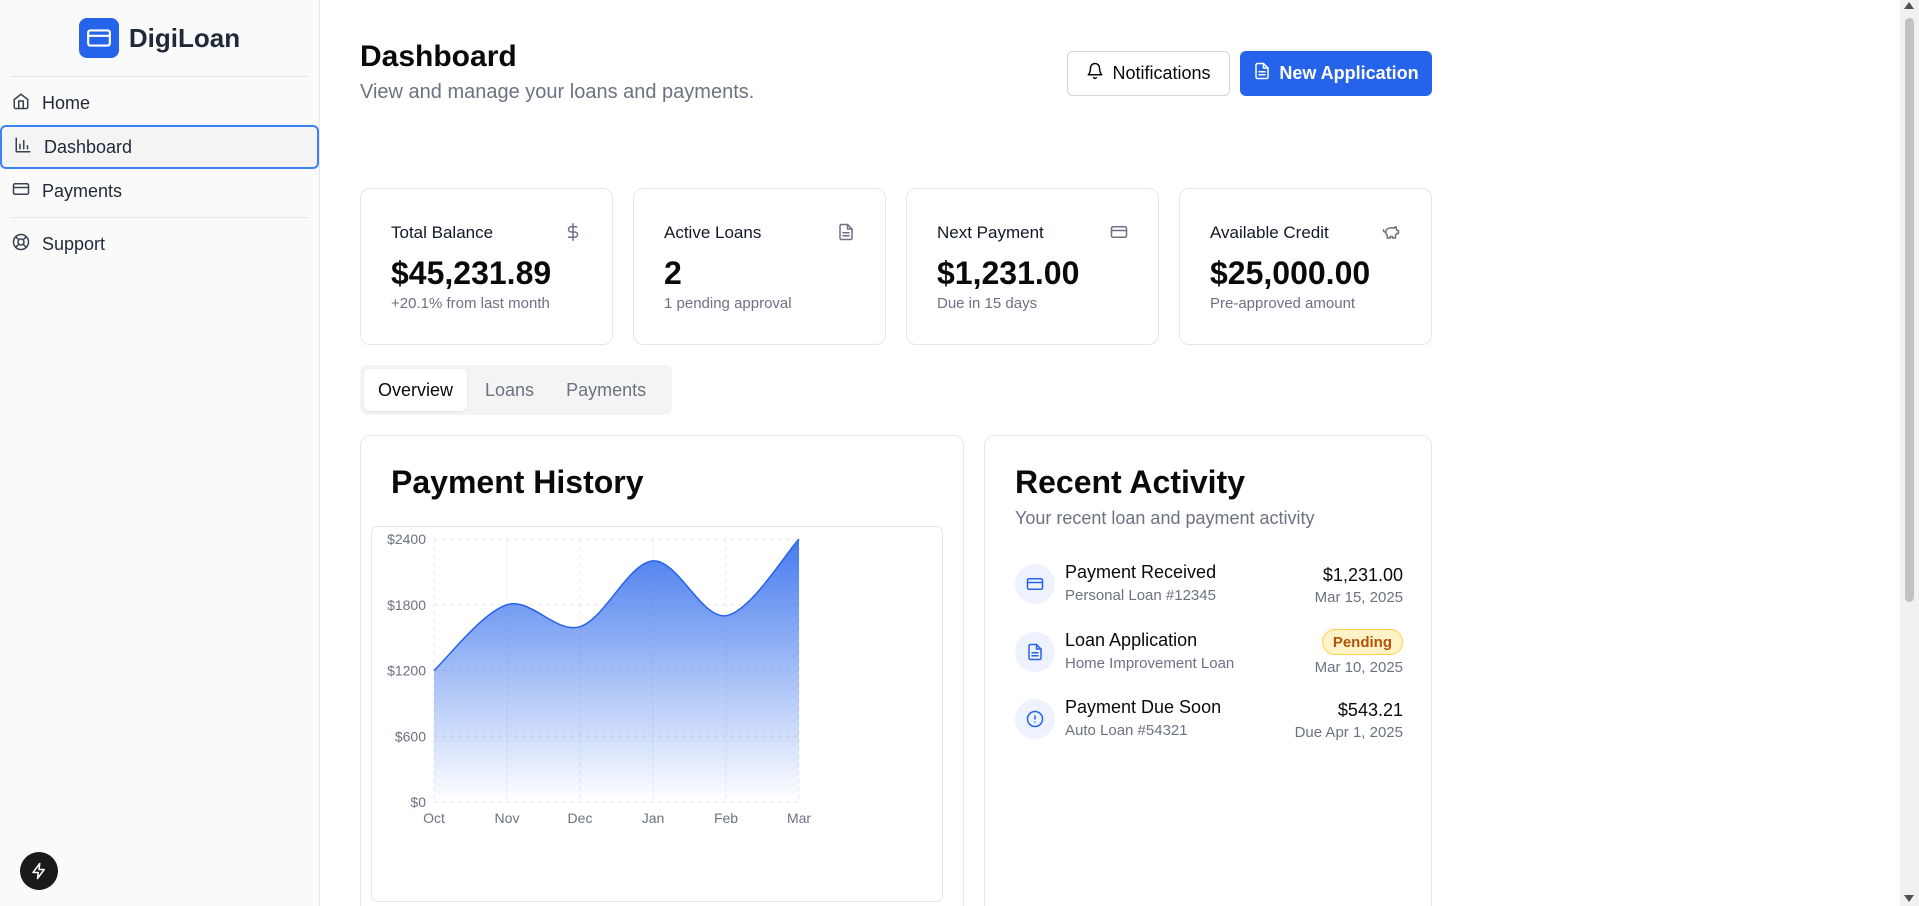 The height and width of the screenshot is (906, 1919). Describe the element at coordinates (1008, 273) in the screenshot. I see `stat-value: $1,231.00` at that location.